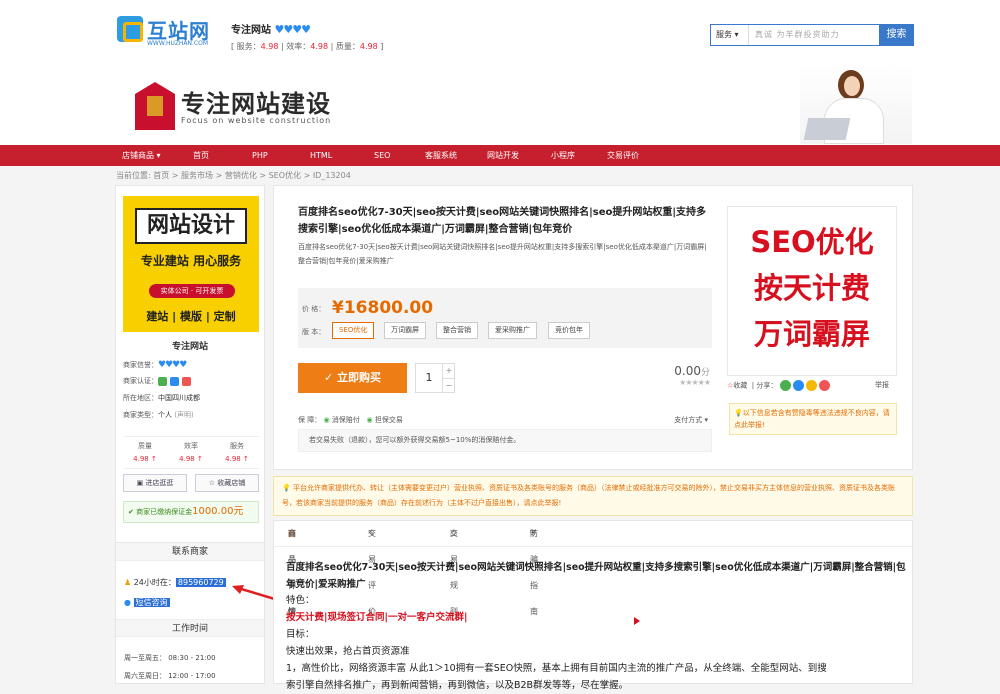 Image resolution: width=1000 pixels, height=694 pixels. Describe the element at coordinates (896, 35) in the screenshot. I see `search-button: 搜索` at that location.